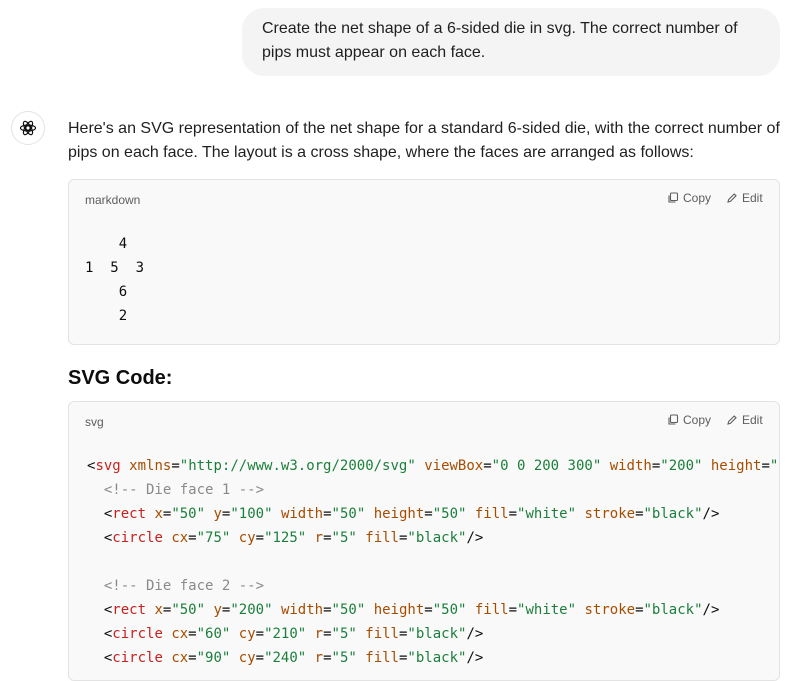 This screenshot has height=681, width=807. I want to click on code-language-label: markdown, so click(113, 200).